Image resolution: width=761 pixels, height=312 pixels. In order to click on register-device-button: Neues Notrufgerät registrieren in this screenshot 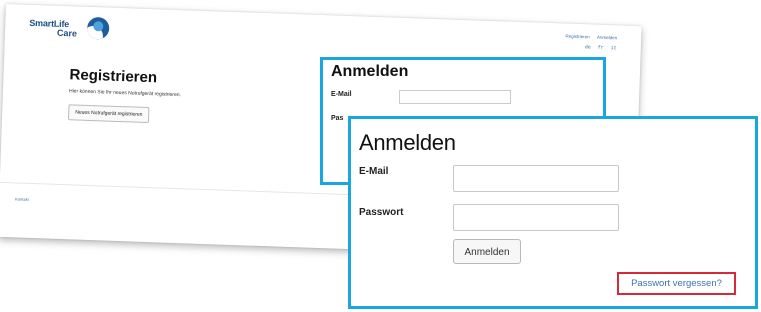, I will do `click(108, 114)`.